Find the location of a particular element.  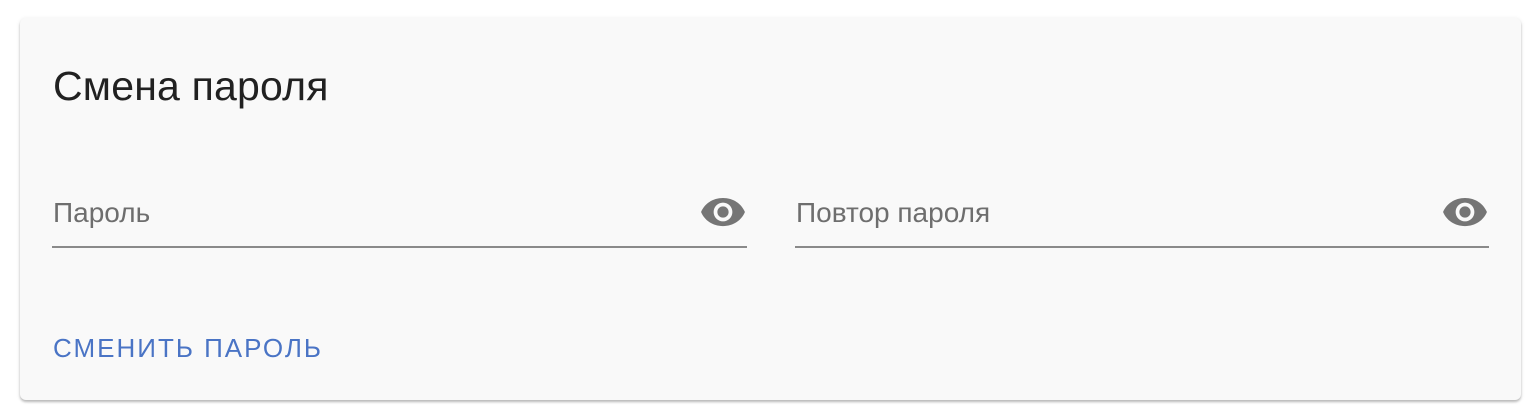

repeat-password-visibility-toggle is located at coordinates (1465, 212).